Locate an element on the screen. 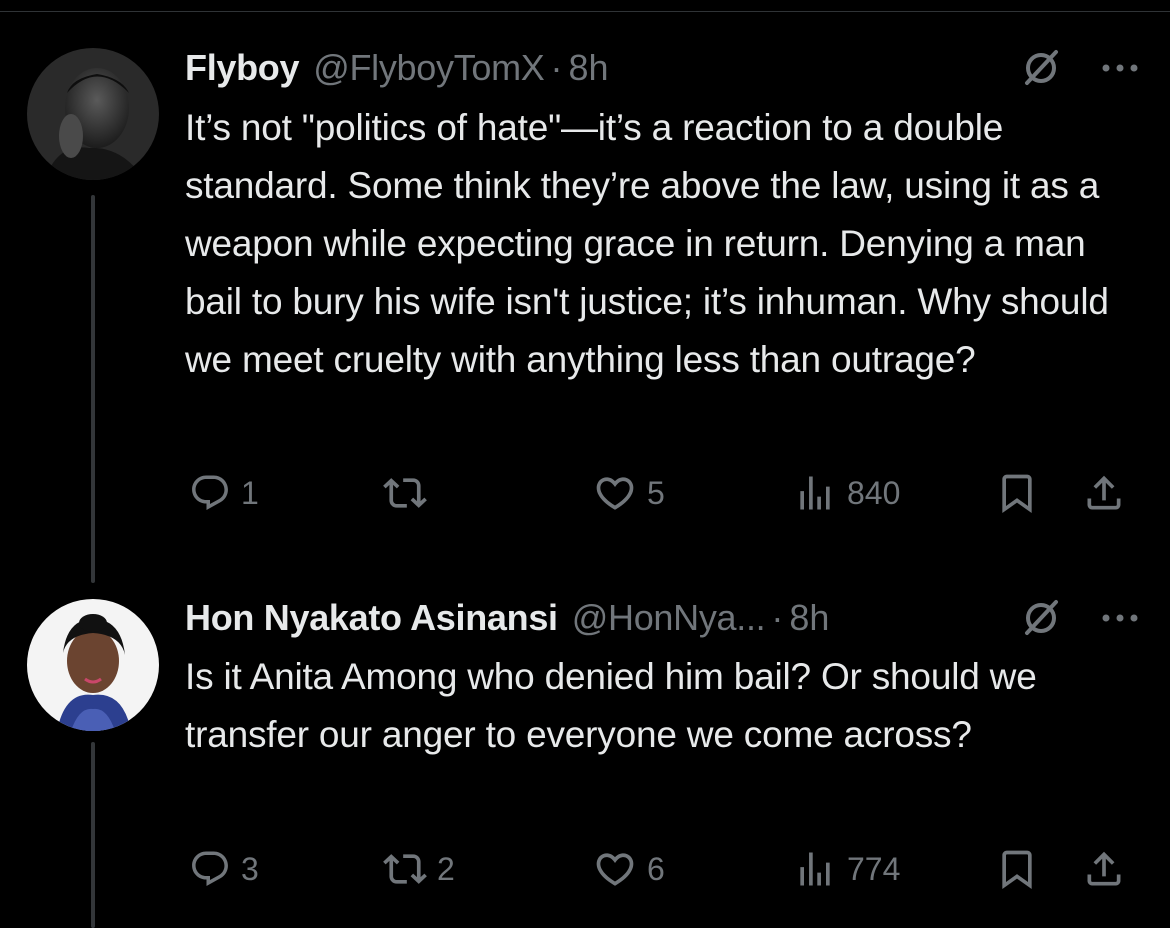  like-button: 5 is located at coordinates (629, 493).